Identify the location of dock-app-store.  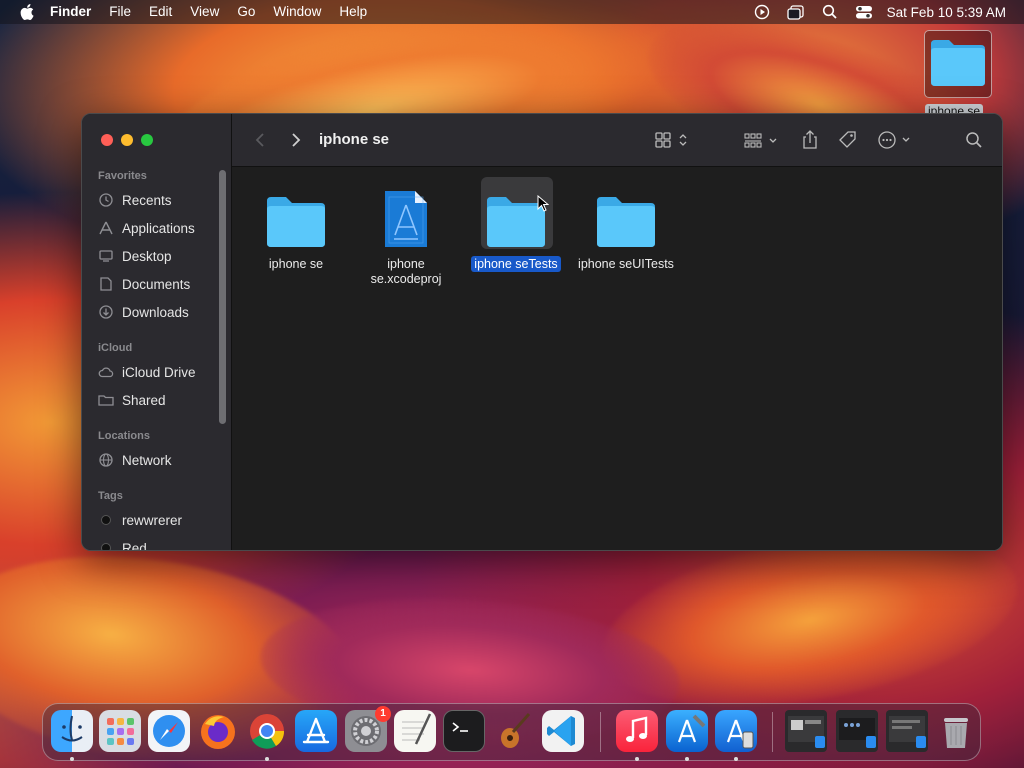
(316, 731).